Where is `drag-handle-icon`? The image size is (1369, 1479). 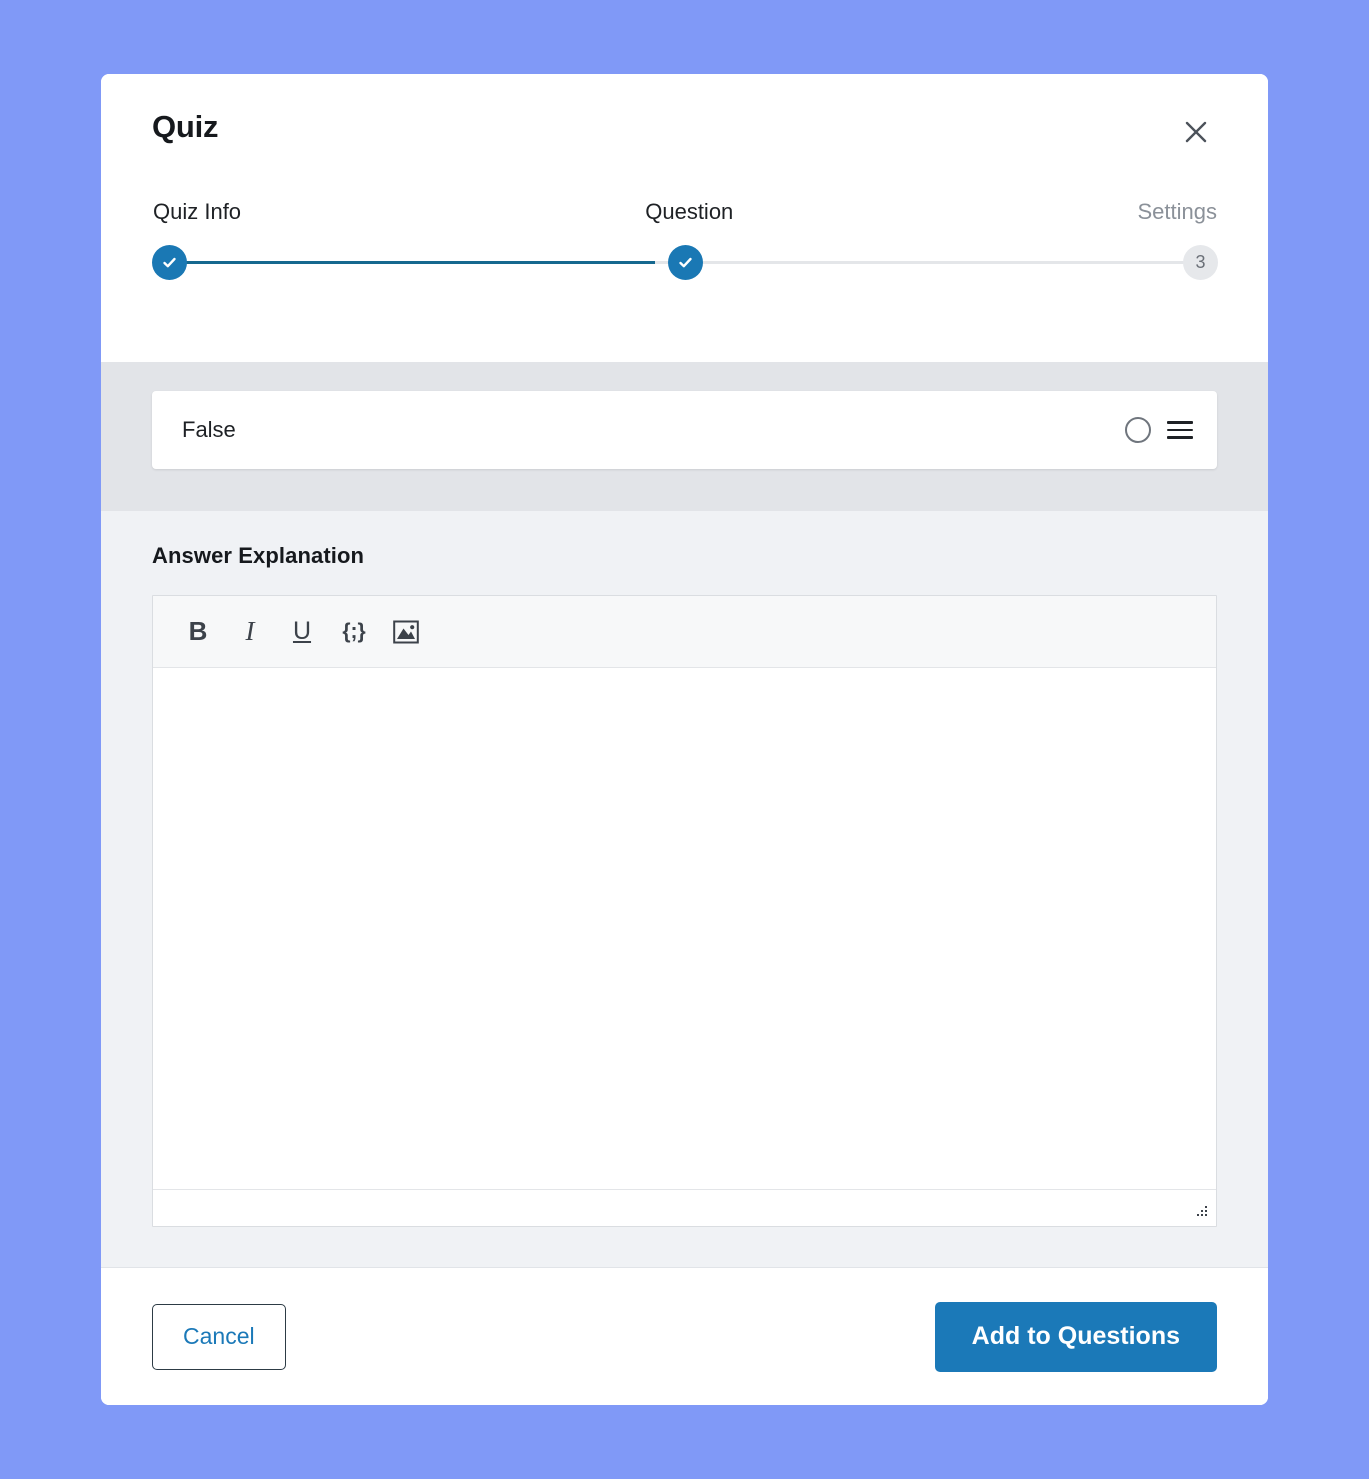
drag-handle-icon is located at coordinates (1180, 430).